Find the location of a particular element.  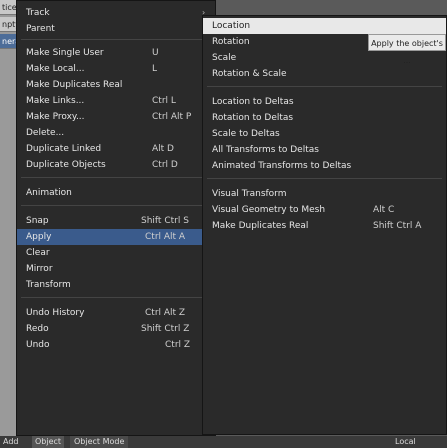

submenu-label: Rotation is located at coordinates (231, 42).